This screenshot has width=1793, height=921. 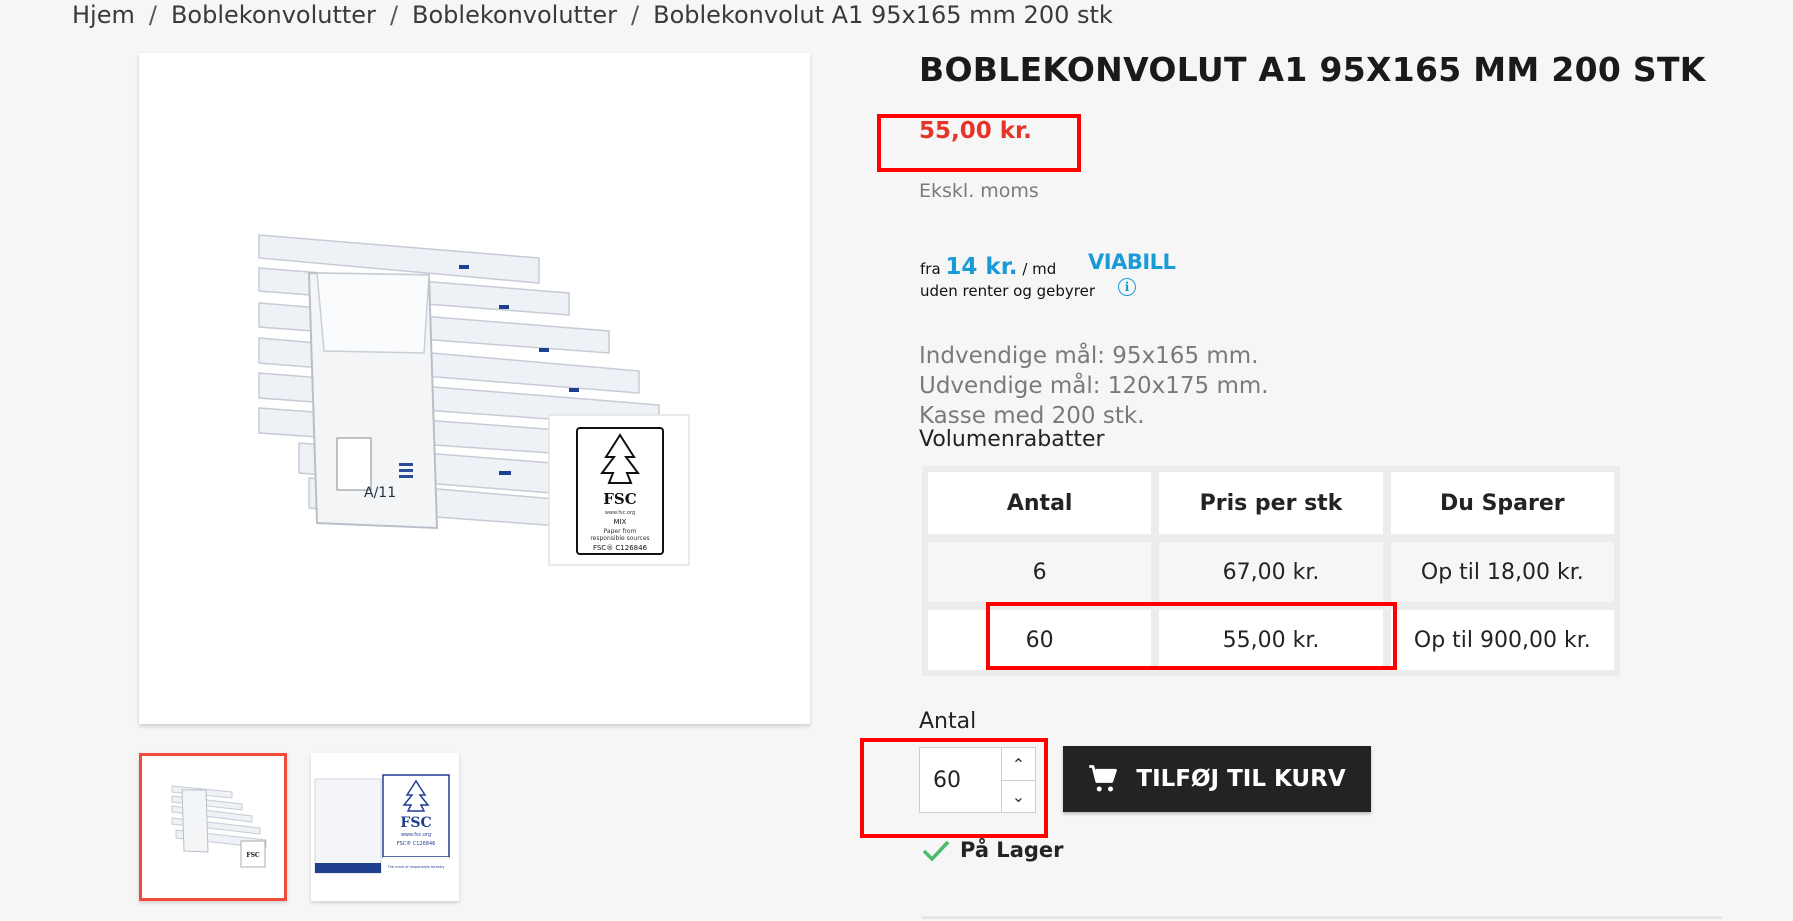 I want to click on table-cell-savings: Op til 18,00 kr., so click(x=1502, y=572).